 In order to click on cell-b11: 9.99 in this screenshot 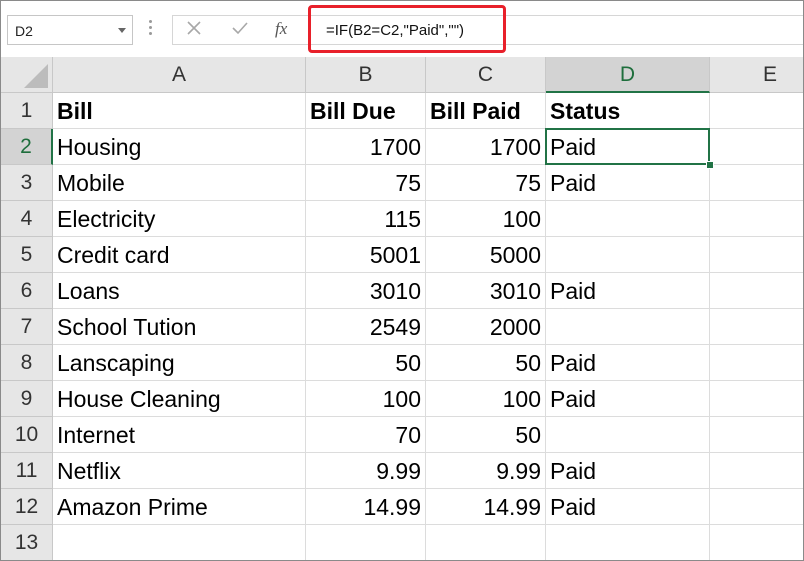, I will do `click(366, 471)`.